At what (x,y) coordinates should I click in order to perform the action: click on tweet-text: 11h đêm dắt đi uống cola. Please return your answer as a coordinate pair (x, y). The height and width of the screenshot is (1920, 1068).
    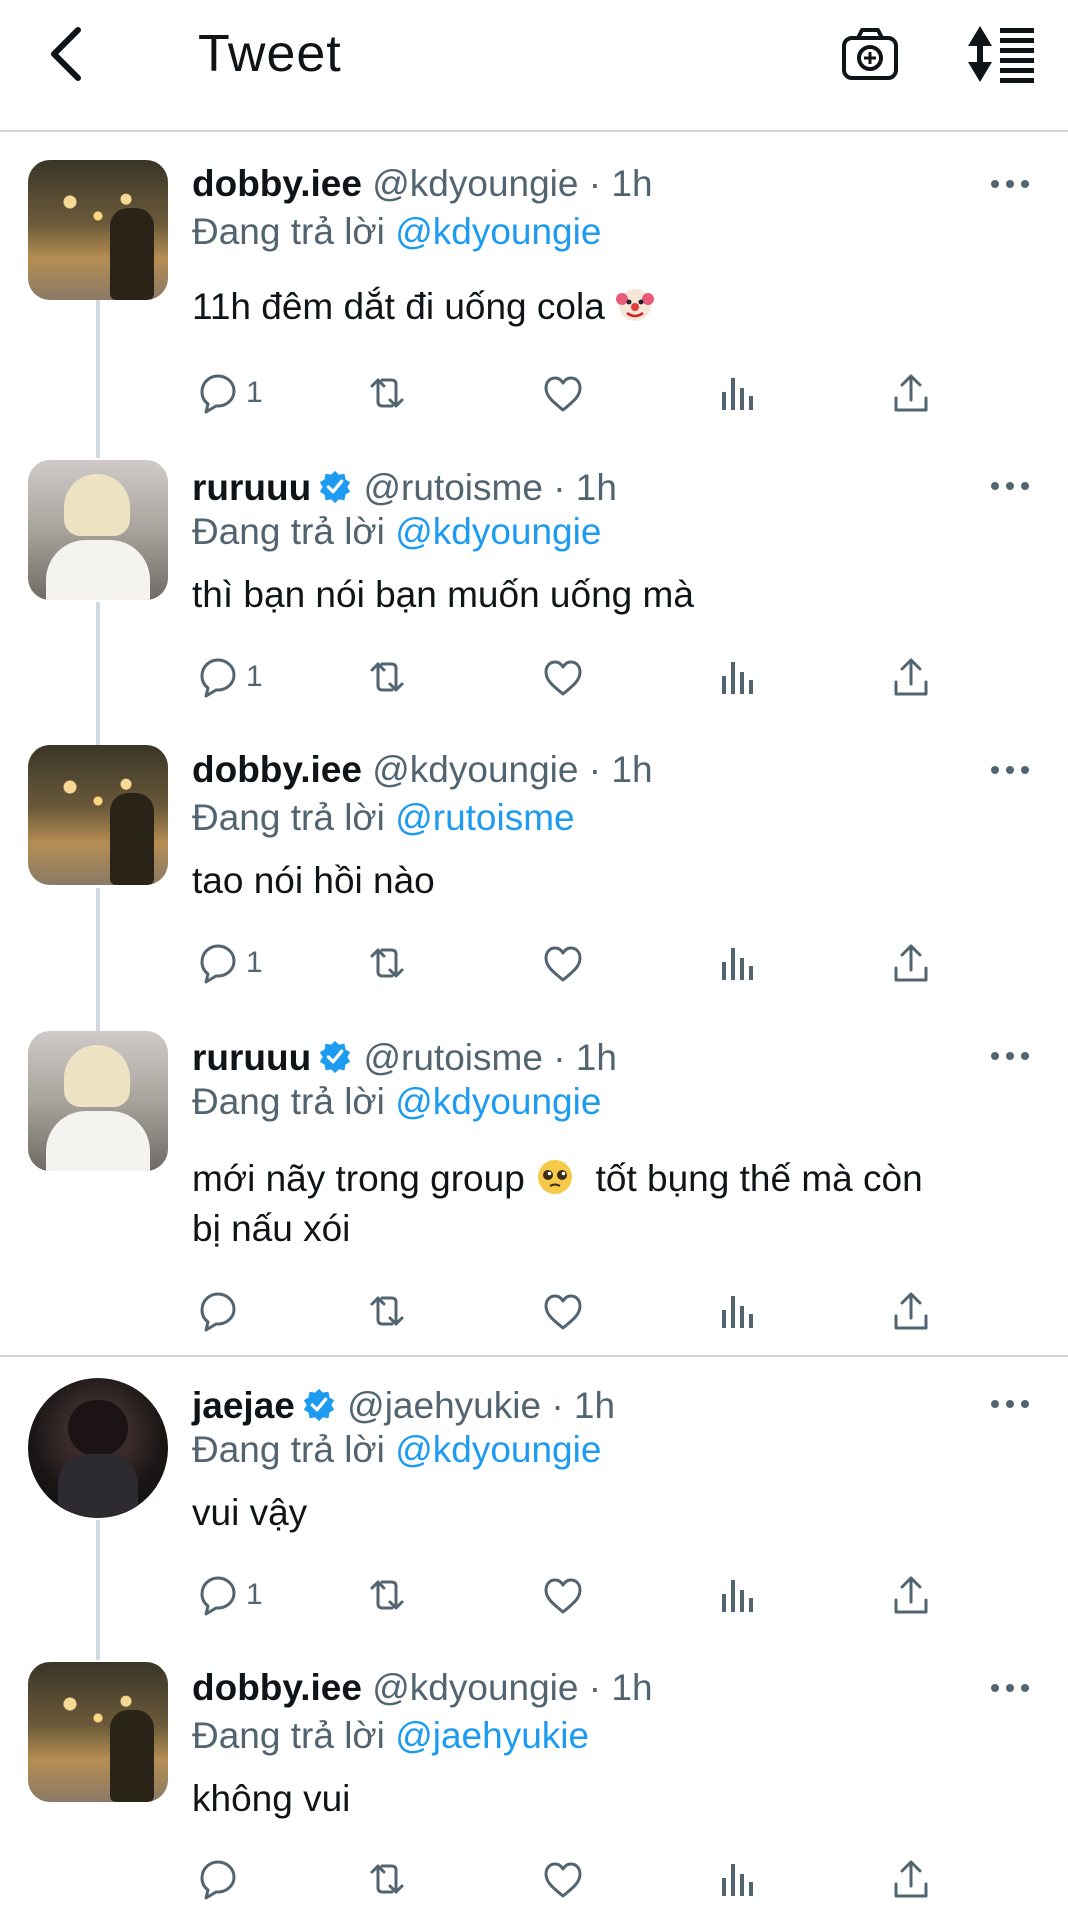
    Looking at the image, I should click on (602, 307).